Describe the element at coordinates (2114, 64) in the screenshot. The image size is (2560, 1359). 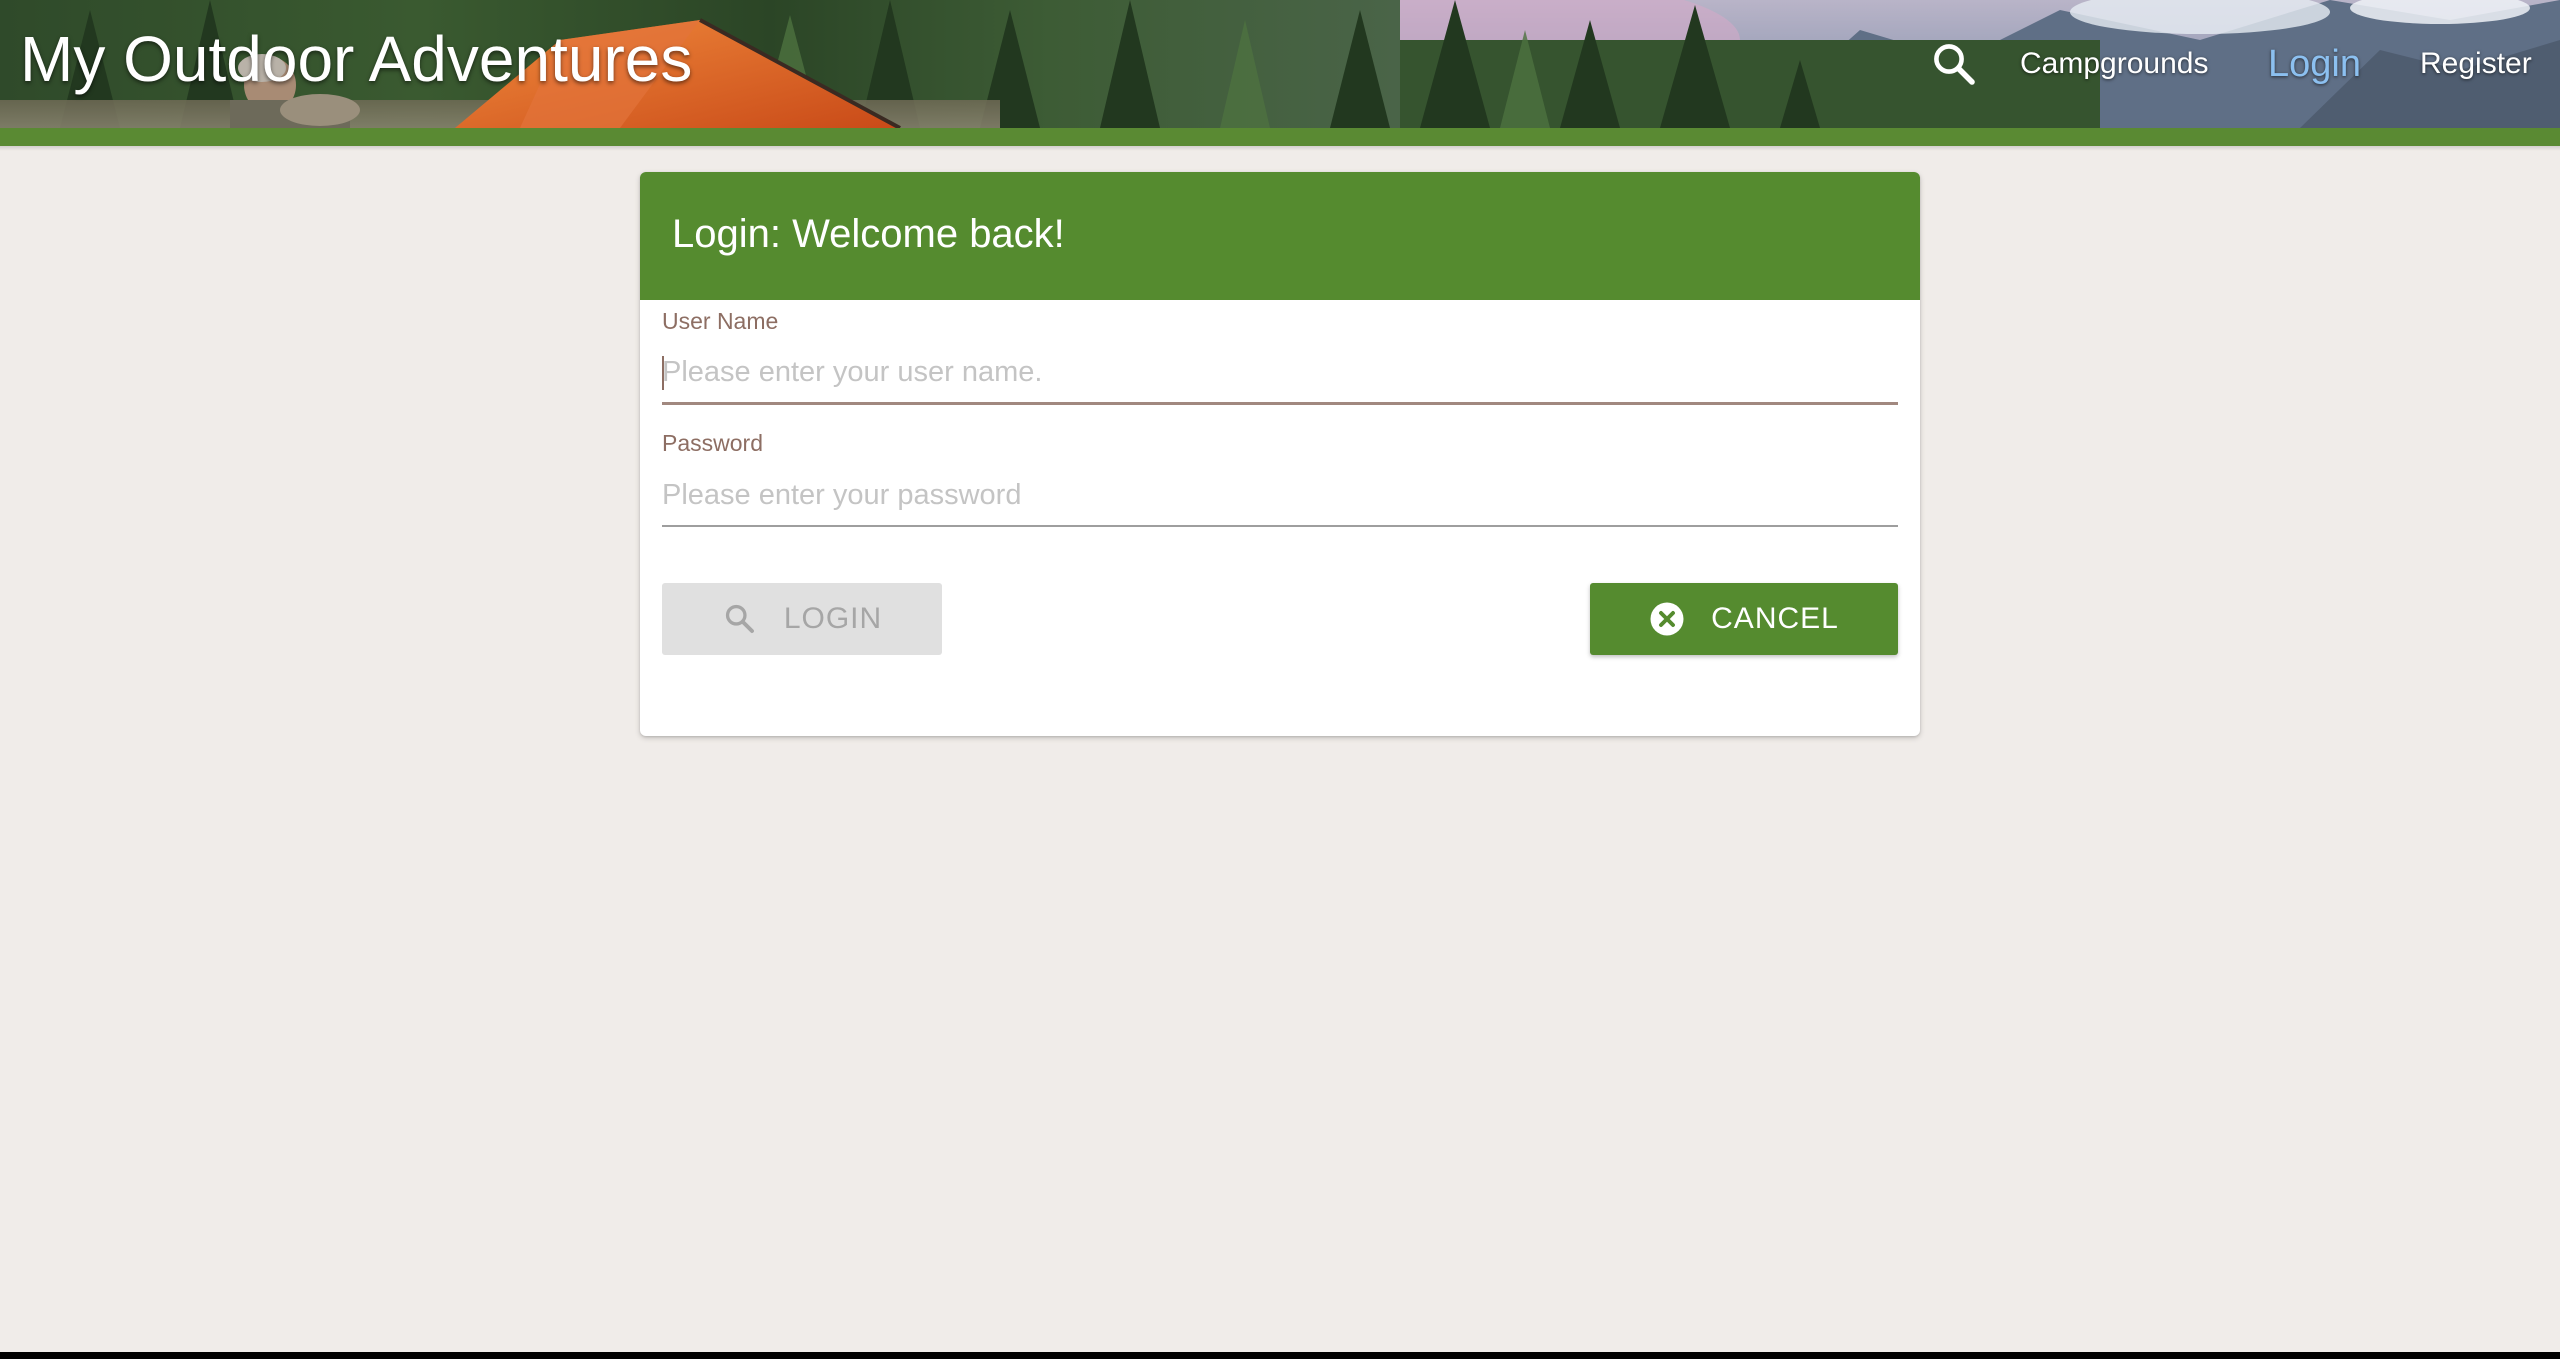
I see `nav-link-campgrounds: Campgrounds` at that location.